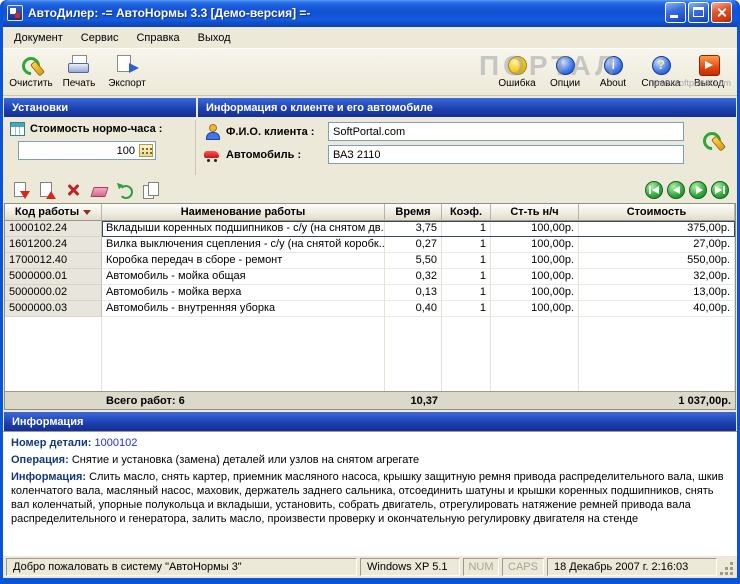  What do you see at coordinates (243, 261) in the screenshot?
I see `table-cell: Коробка передач в сборе - ремонт` at bounding box center [243, 261].